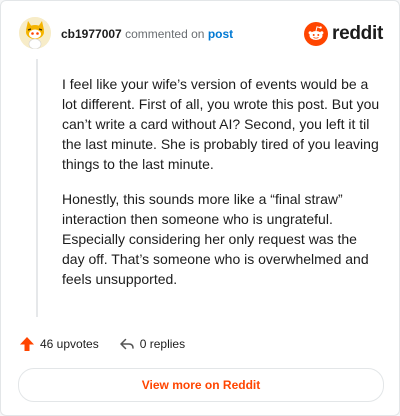  What do you see at coordinates (126, 344) in the screenshot?
I see `reply-icon` at bounding box center [126, 344].